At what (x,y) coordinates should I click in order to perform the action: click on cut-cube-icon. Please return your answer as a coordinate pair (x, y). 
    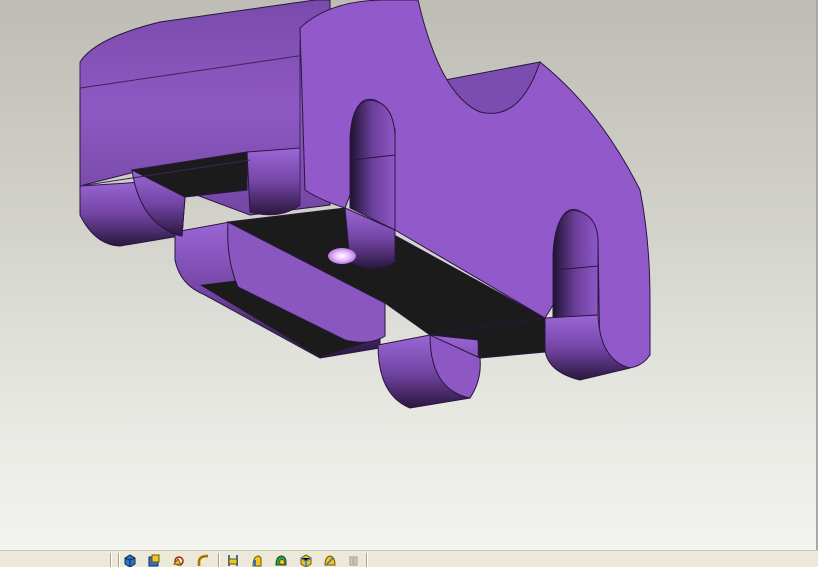
    Looking at the image, I should click on (307, 560).